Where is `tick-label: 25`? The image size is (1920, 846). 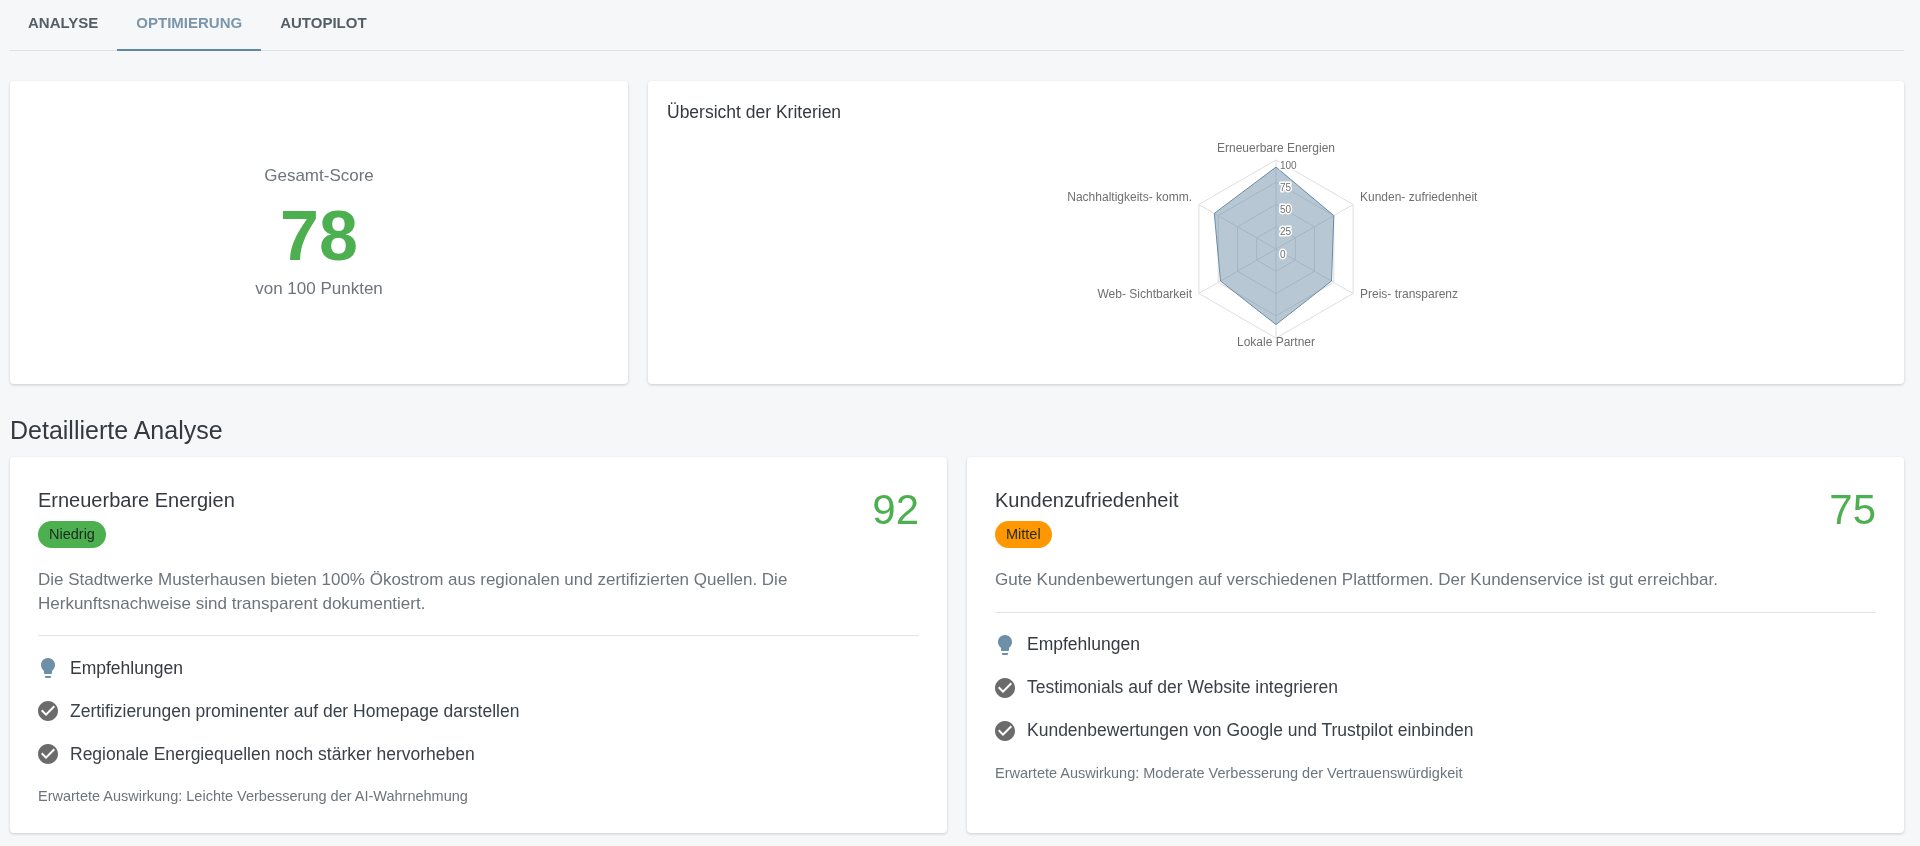
tick-label: 25 is located at coordinates (1286, 232).